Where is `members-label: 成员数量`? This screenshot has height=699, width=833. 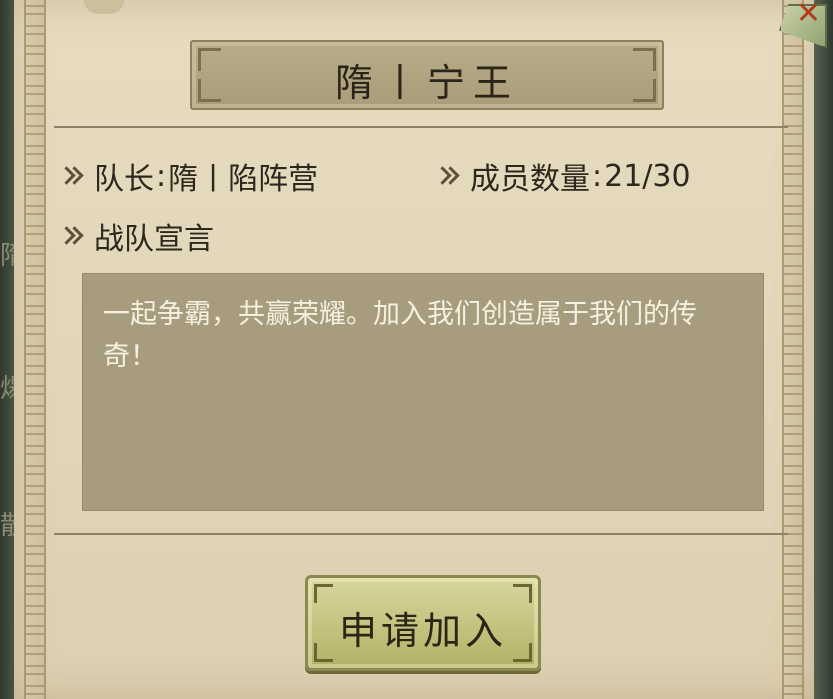
members-label: 成员数量 is located at coordinates (530, 179).